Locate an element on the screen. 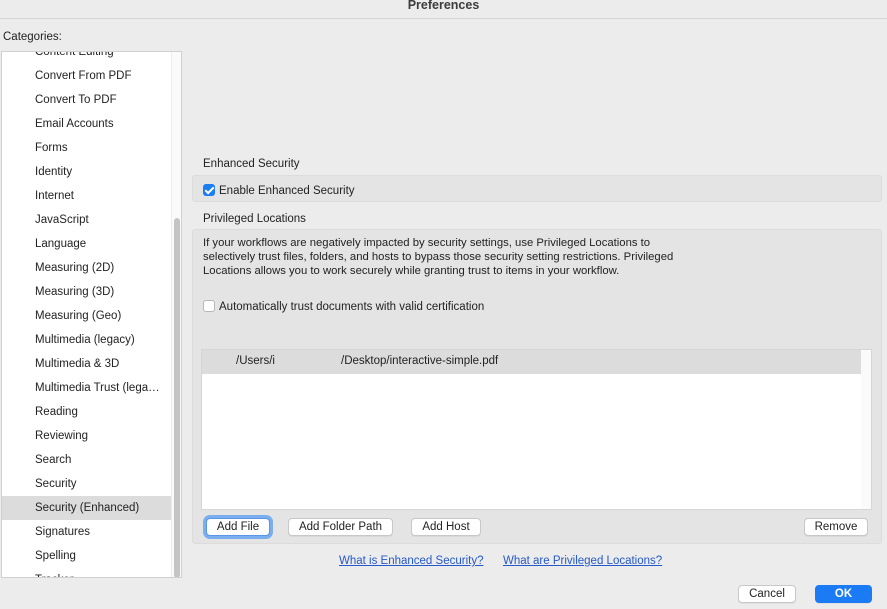 This screenshot has width=887, height=609. checkbox-checked-icon is located at coordinates (209, 190).